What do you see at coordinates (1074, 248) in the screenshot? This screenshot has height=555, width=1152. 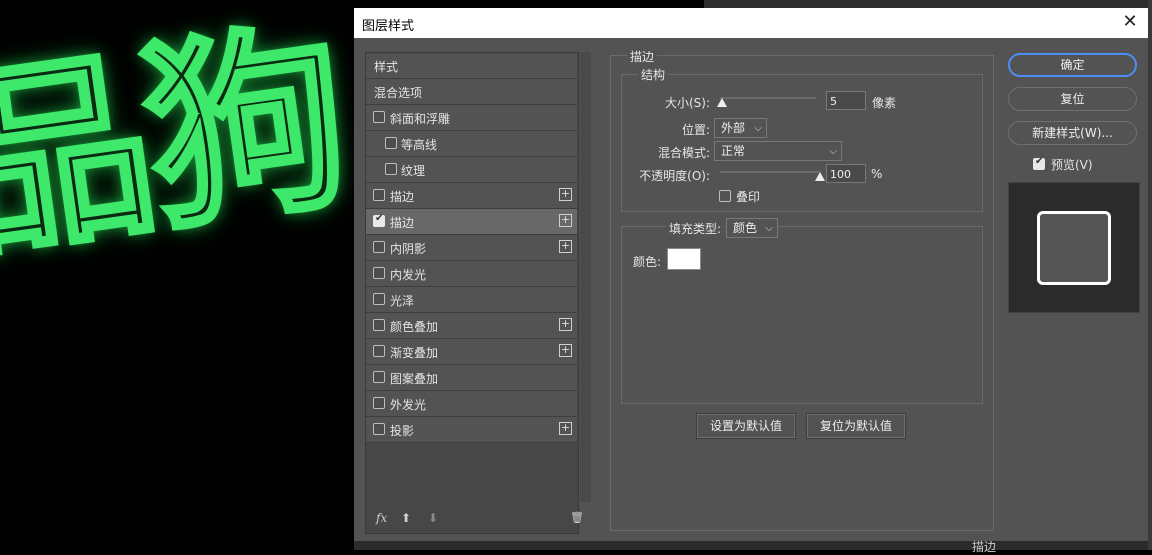 I see `preview-thumbnail` at bounding box center [1074, 248].